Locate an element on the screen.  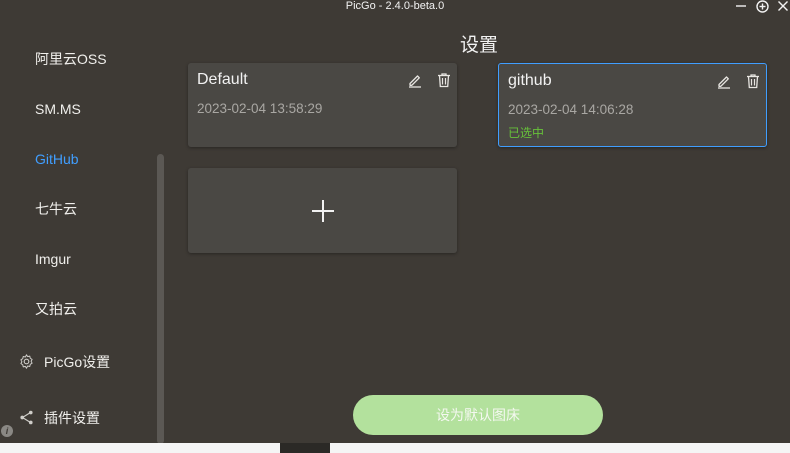
sidebar-scrollbar is located at coordinates (160, 299).